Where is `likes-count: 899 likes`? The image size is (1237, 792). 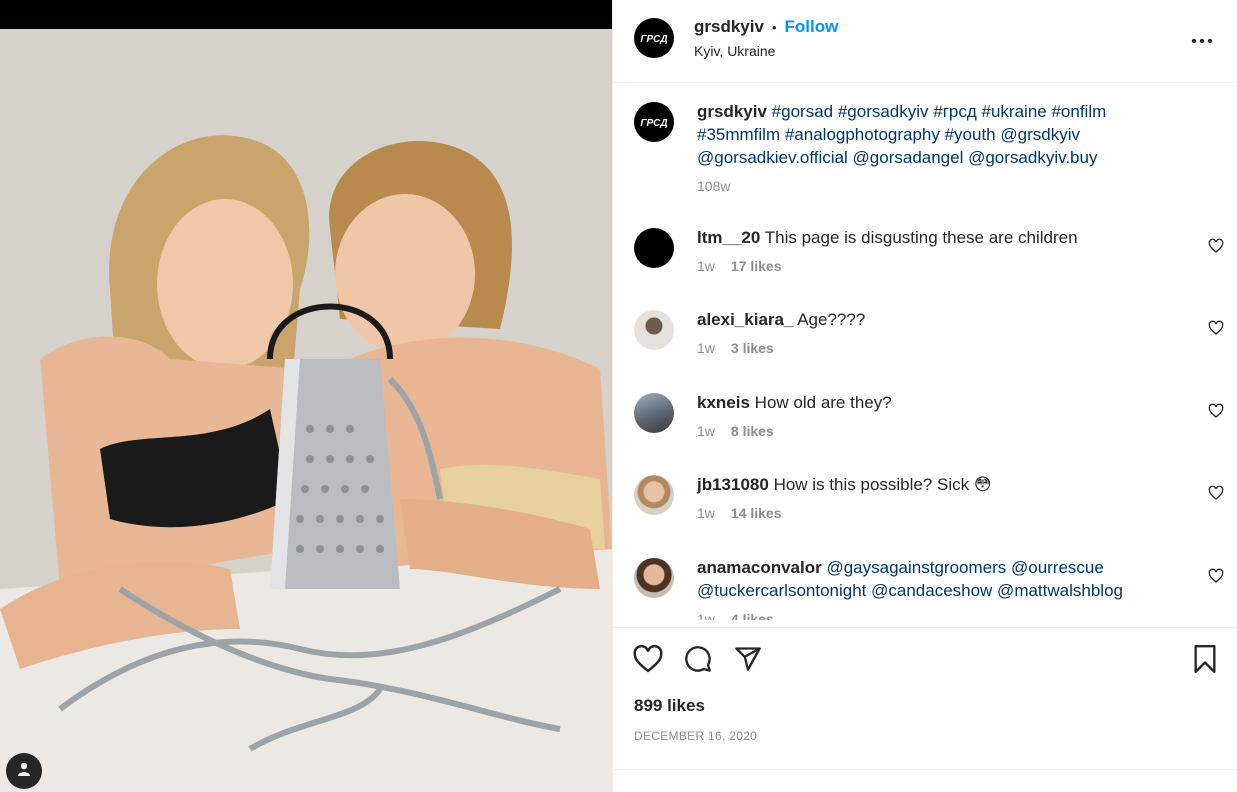
likes-count: 899 likes is located at coordinates (669, 706).